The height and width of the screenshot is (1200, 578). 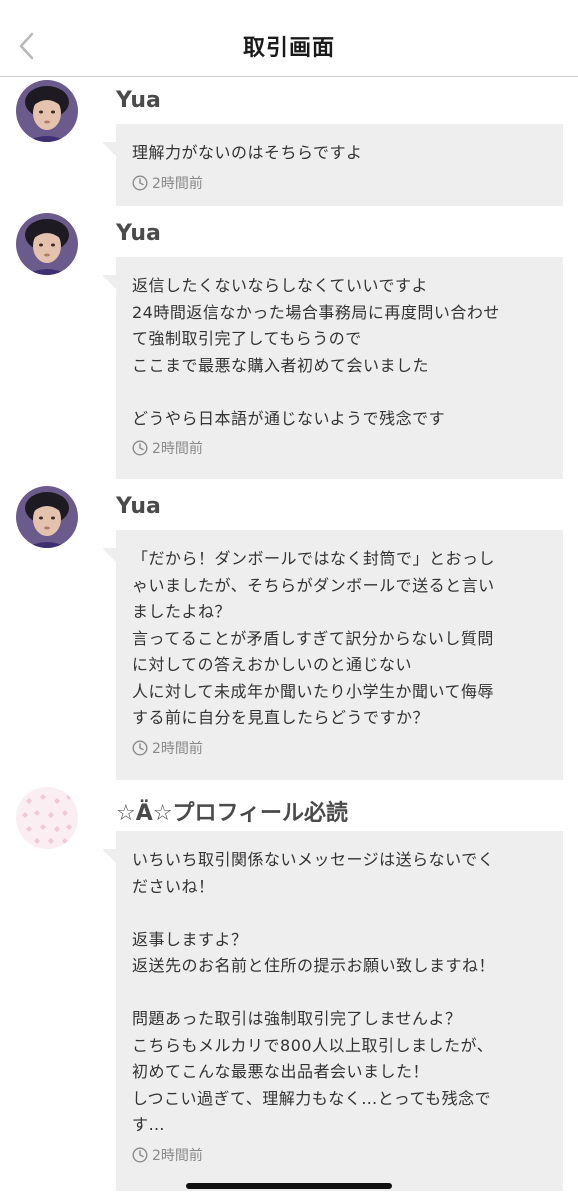 I want to click on message-line: 返信したくないならしなくていいですよ, so click(x=280, y=285).